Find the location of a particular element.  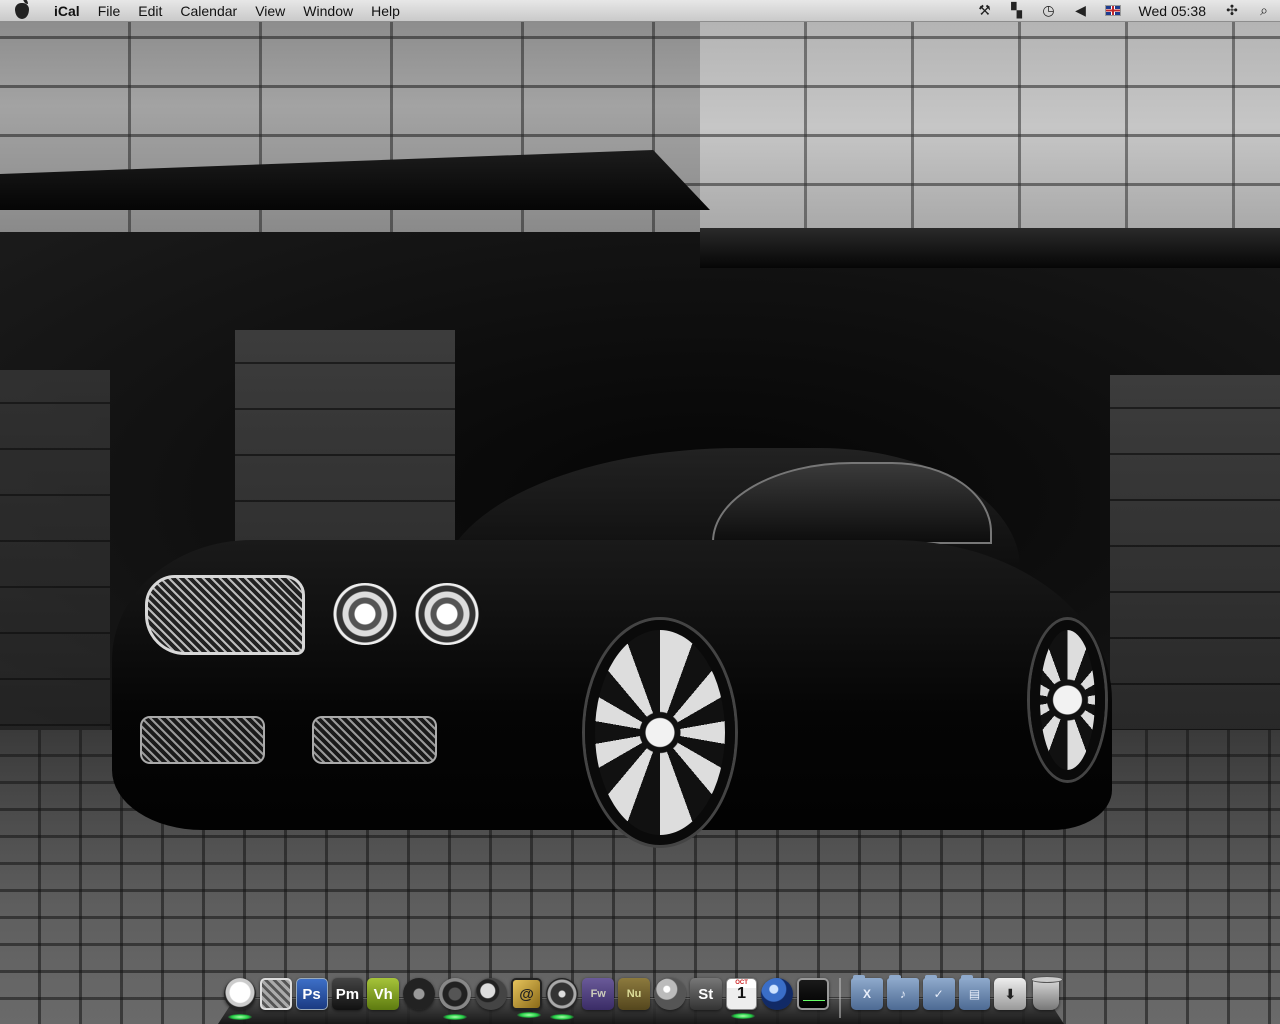

dock-items: Ps Pm Vh @ Fw Nu St OCT 1 X ♪ ✓ ▤ ⬇ is located at coordinates (641, 998).